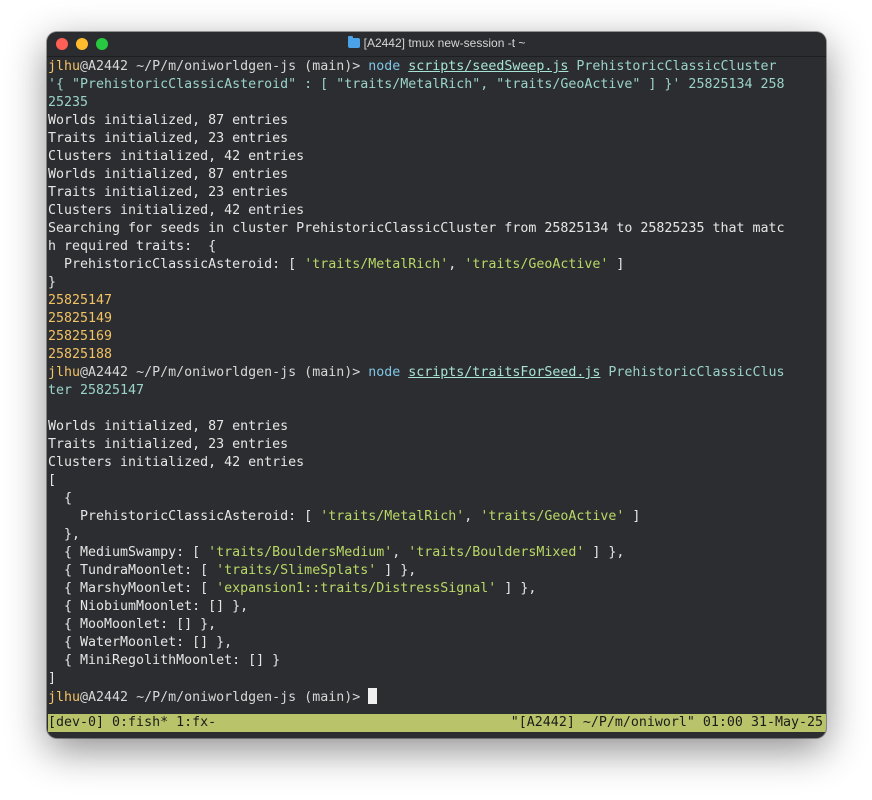 Image resolution: width=872 pixels, height=800 pixels. What do you see at coordinates (437, 661) in the screenshot?
I see `terminal-line: { MiniRegolithMoonlet: [] }` at bounding box center [437, 661].